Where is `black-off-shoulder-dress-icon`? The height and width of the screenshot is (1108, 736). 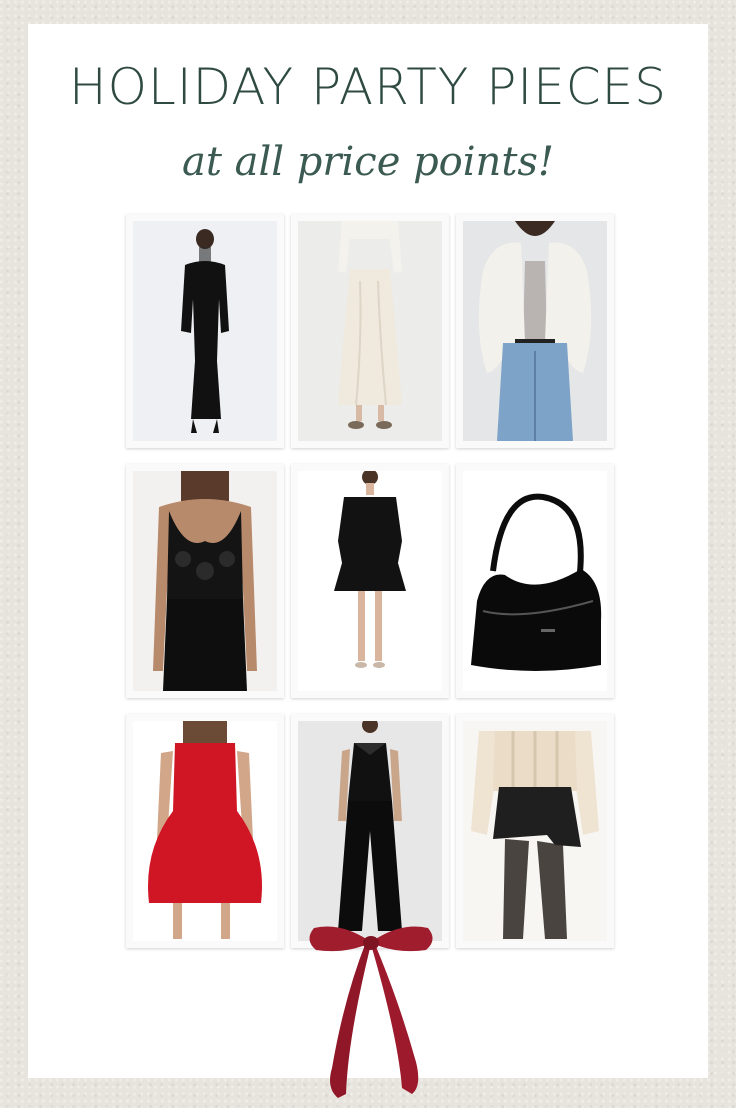
black-off-shoulder-dress-icon is located at coordinates (370, 581).